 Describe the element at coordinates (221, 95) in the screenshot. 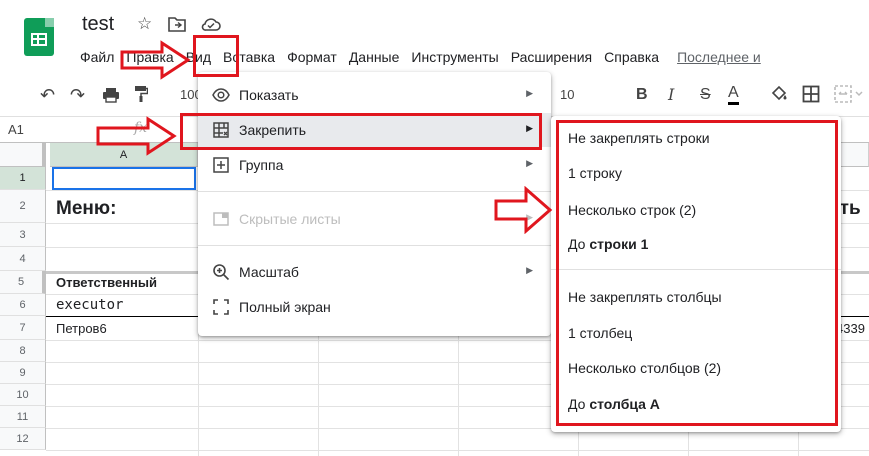

I see `eye-icon` at that location.